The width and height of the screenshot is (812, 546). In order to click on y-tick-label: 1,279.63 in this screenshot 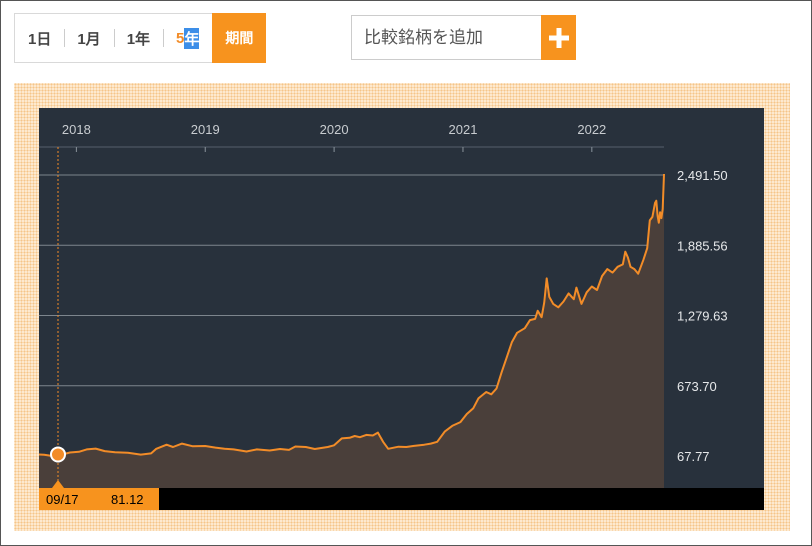, I will do `click(702, 316)`.